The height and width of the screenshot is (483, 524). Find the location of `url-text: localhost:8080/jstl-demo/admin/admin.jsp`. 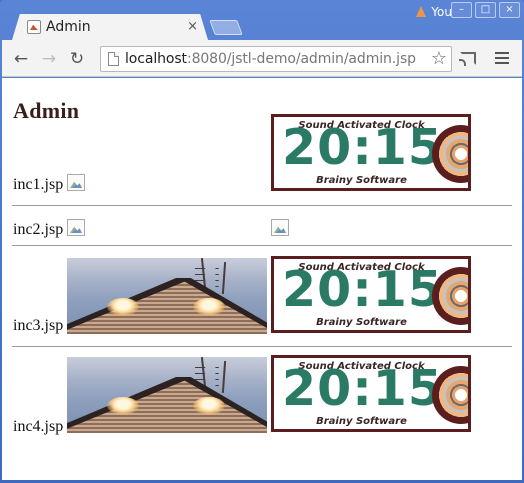

url-text: localhost:8080/jstl-demo/admin/admin.jsp is located at coordinates (270, 59).